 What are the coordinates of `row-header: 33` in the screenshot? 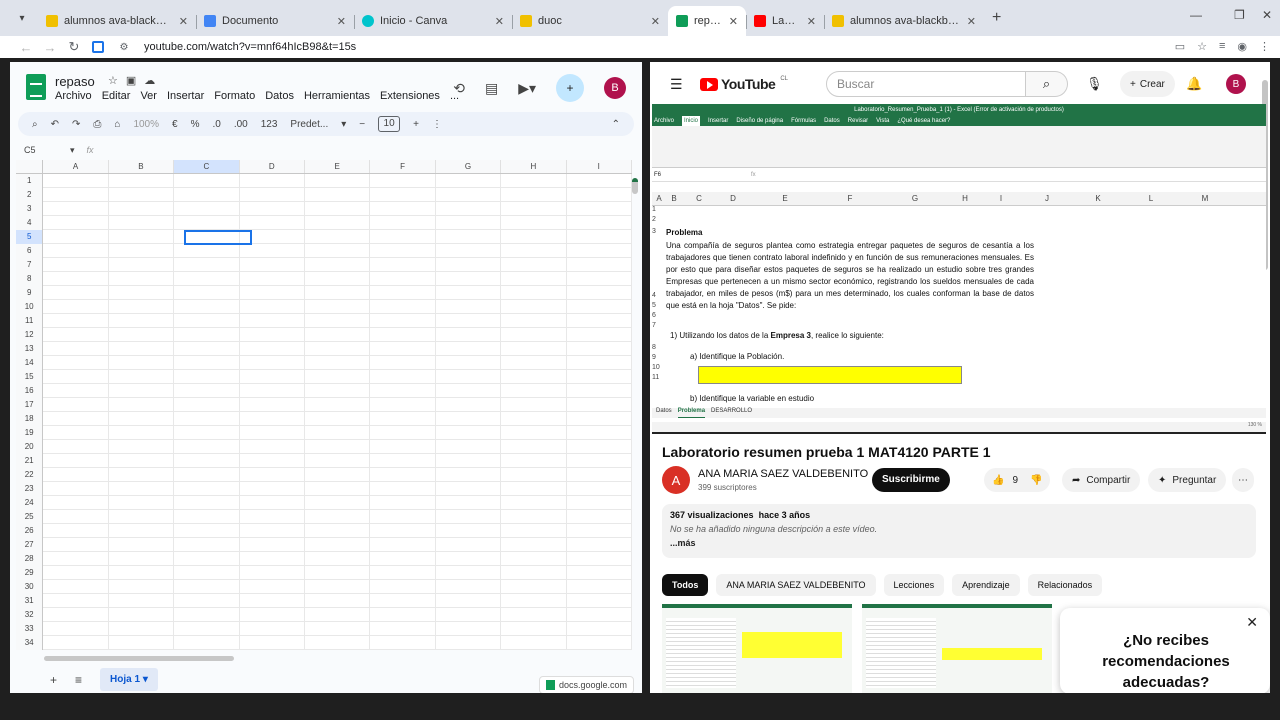 It's located at (30, 629).